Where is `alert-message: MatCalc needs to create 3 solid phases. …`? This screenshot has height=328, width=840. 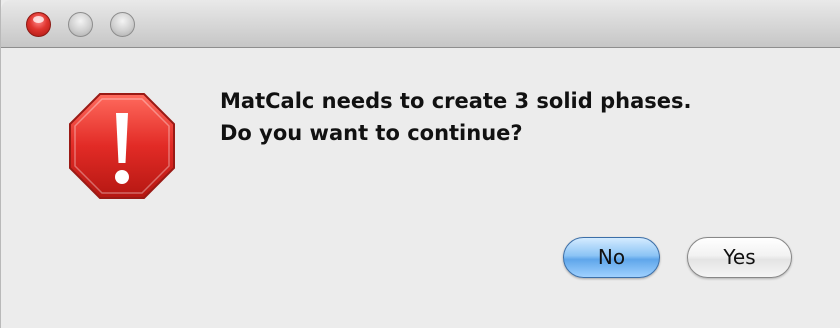 alert-message: MatCalc needs to create 3 solid phases. … is located at coordinates (455, 117).